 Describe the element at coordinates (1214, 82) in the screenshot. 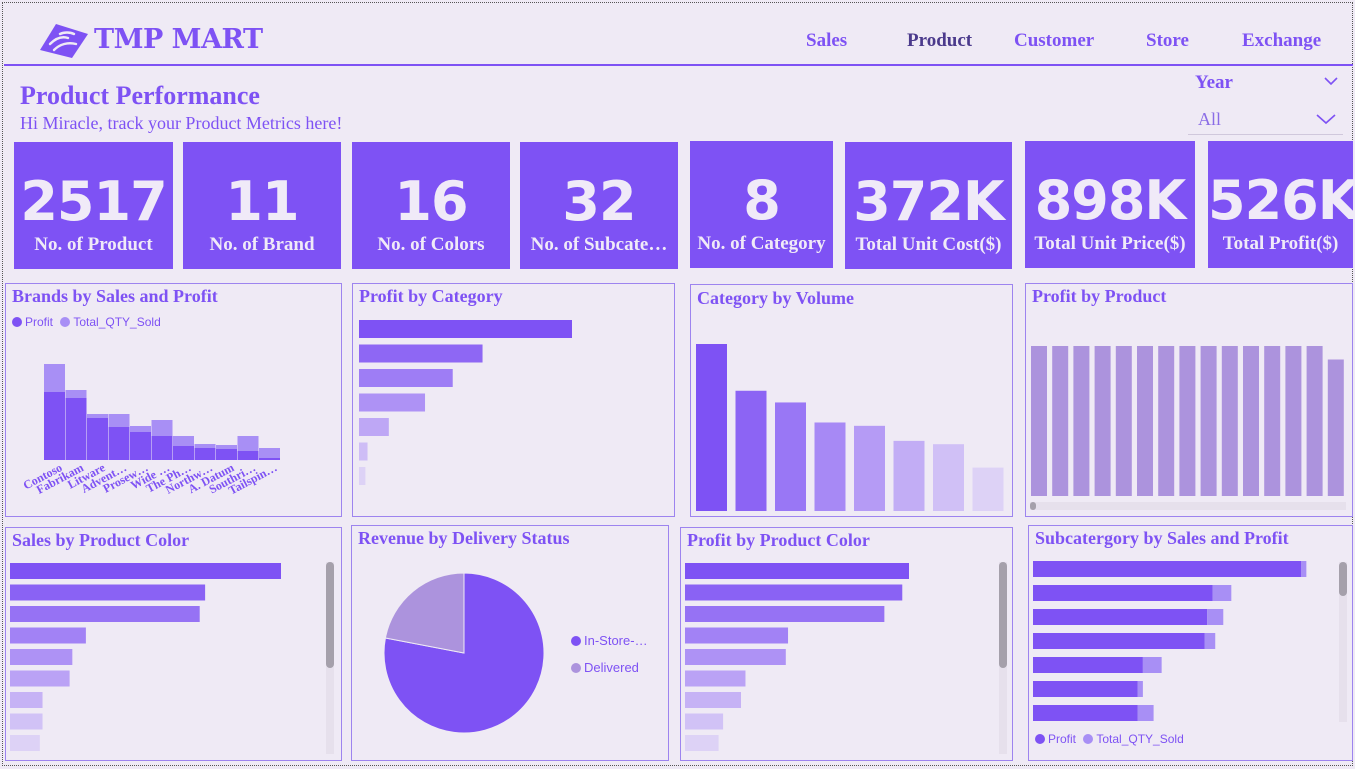

I see `year-slicer-label: Year` at that location.